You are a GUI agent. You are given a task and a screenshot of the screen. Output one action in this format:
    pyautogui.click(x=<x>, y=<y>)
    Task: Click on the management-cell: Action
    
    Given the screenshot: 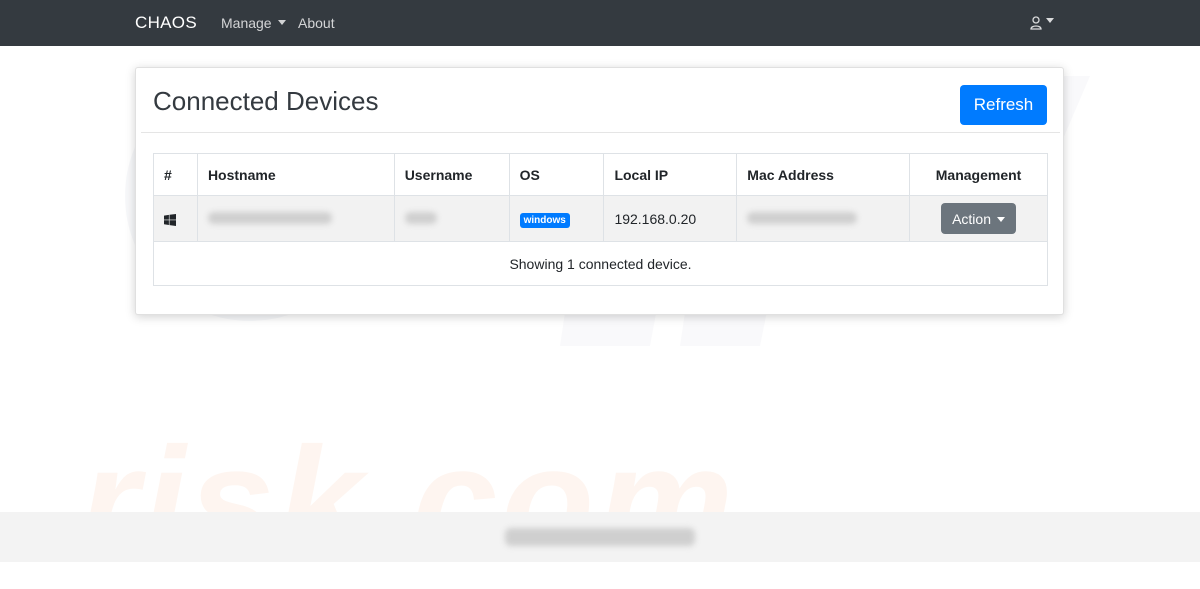 What is the action you would take?
    pyautogui.click(x=978, y=218)
    